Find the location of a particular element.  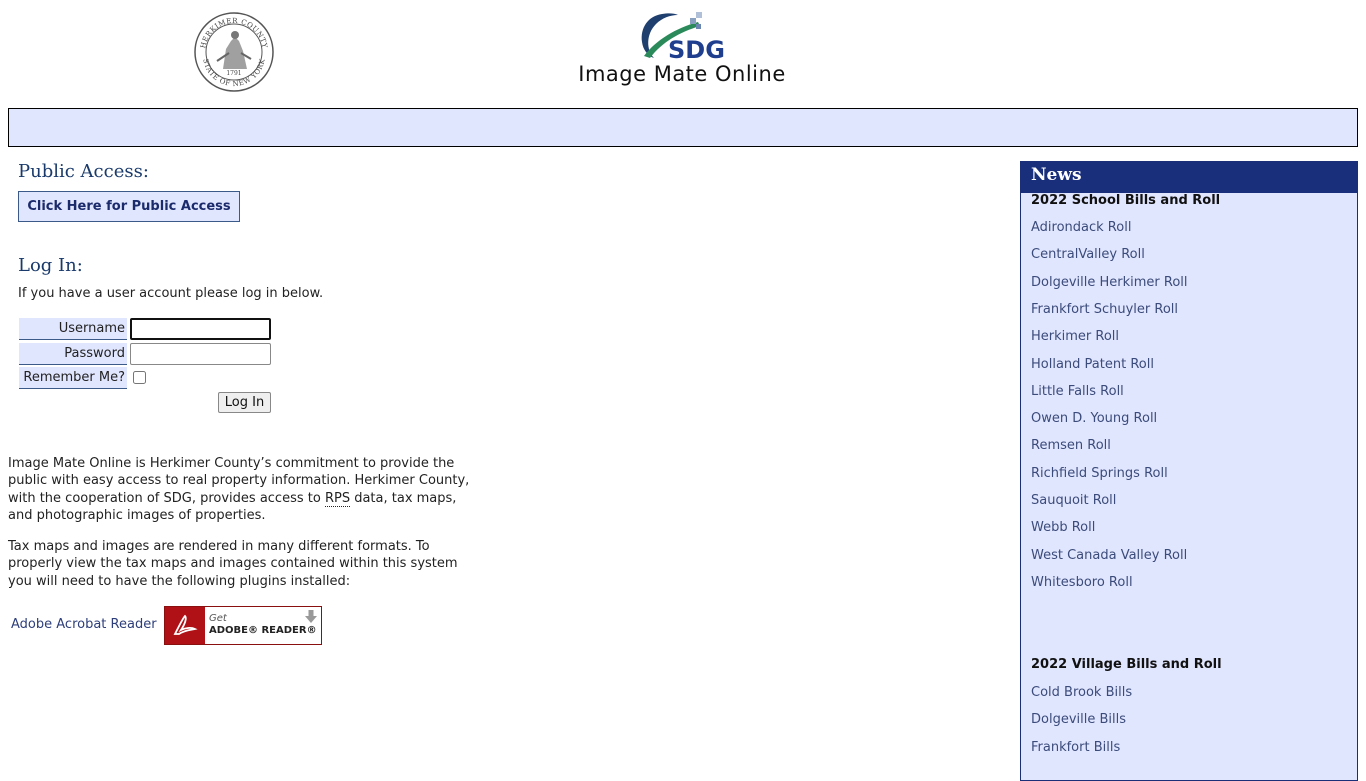

sdg-logo: SDG is located at coordinates (683, 36).